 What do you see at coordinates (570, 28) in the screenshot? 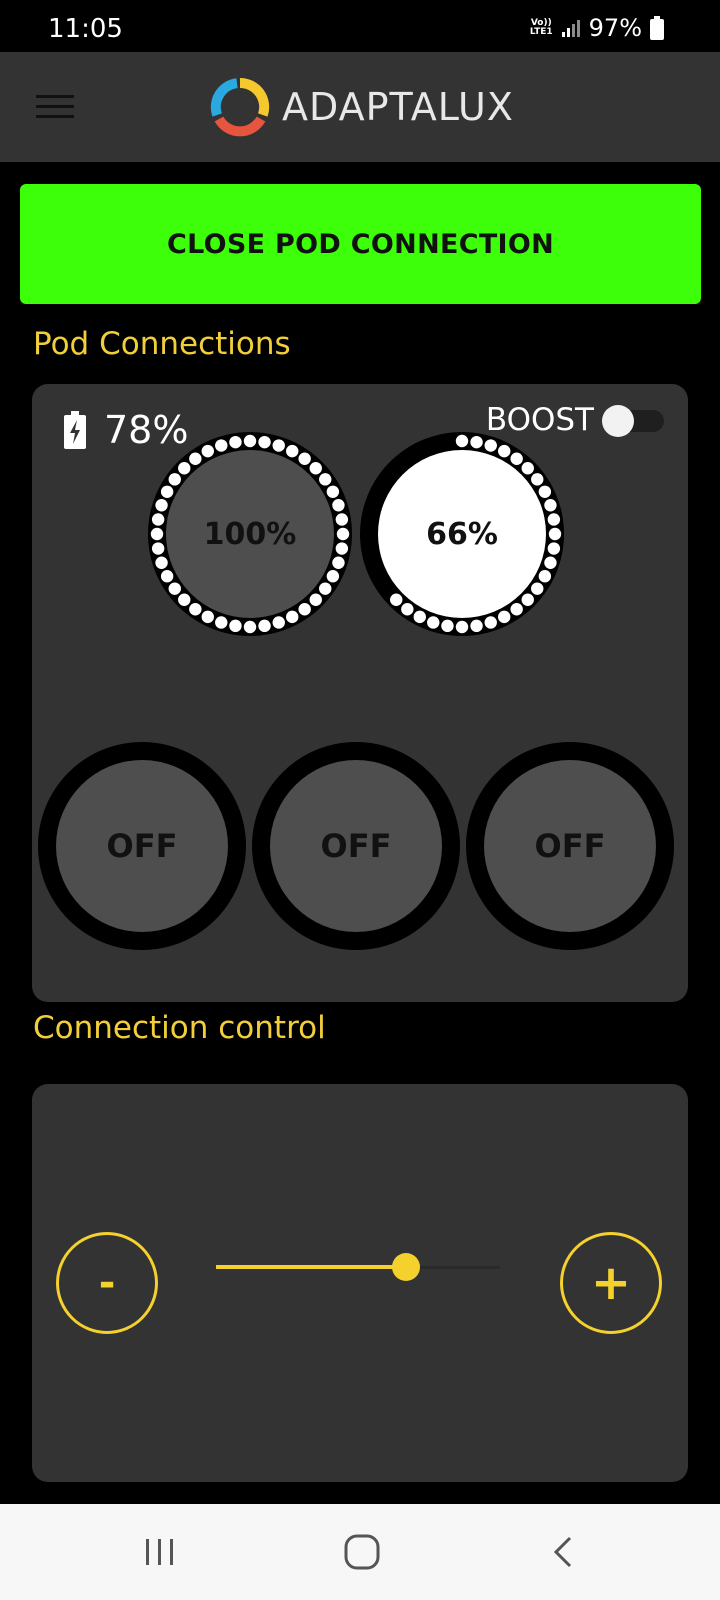
I see `signal-icon` at bounding box center [570, 28].